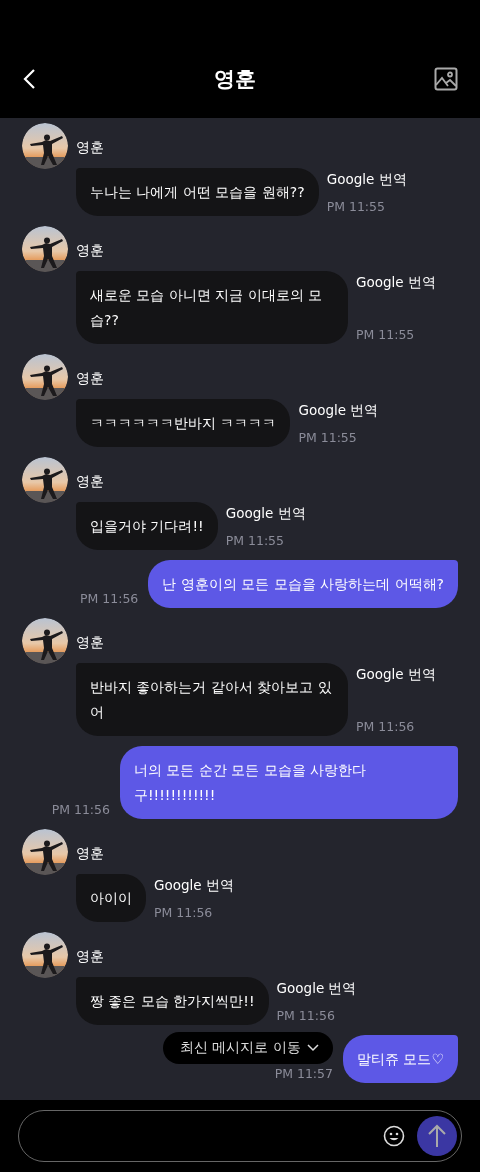 This screenshot has height=1172, width=480. What do you see at coordinates (235, 79) in the screenshot?
I see `chat-title: 영훈` at bounding box center [235, 79].